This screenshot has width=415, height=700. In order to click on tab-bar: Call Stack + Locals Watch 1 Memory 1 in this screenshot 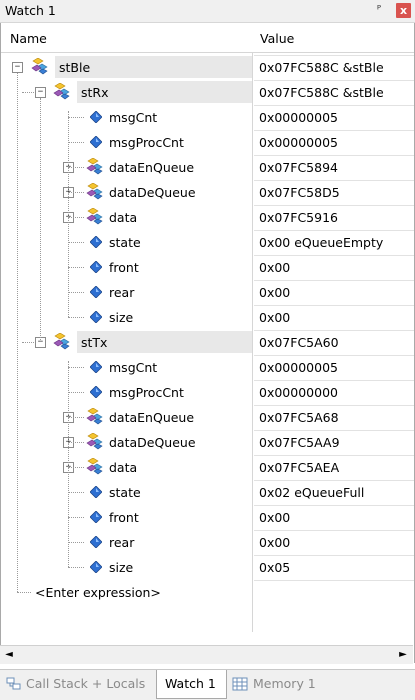, I will do `click(207, 684)`.